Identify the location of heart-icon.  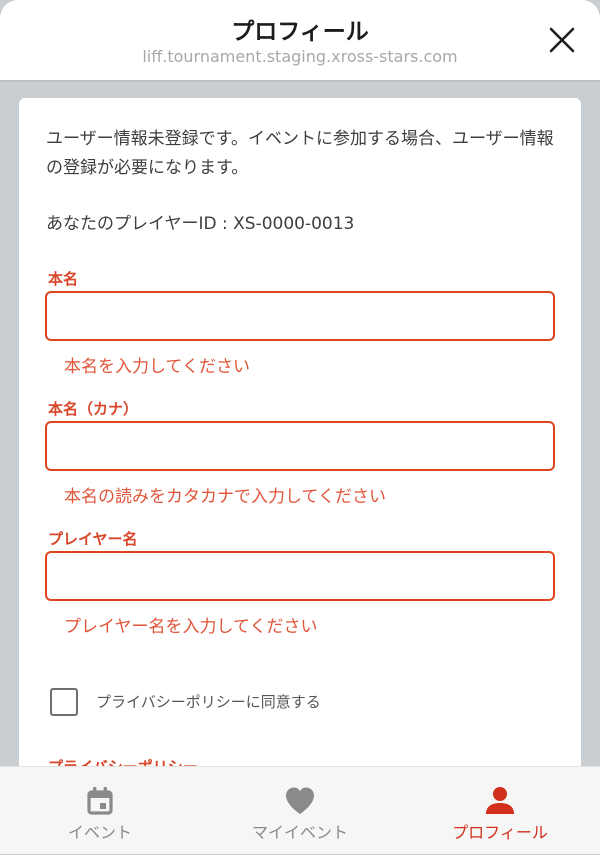
(300, 800).